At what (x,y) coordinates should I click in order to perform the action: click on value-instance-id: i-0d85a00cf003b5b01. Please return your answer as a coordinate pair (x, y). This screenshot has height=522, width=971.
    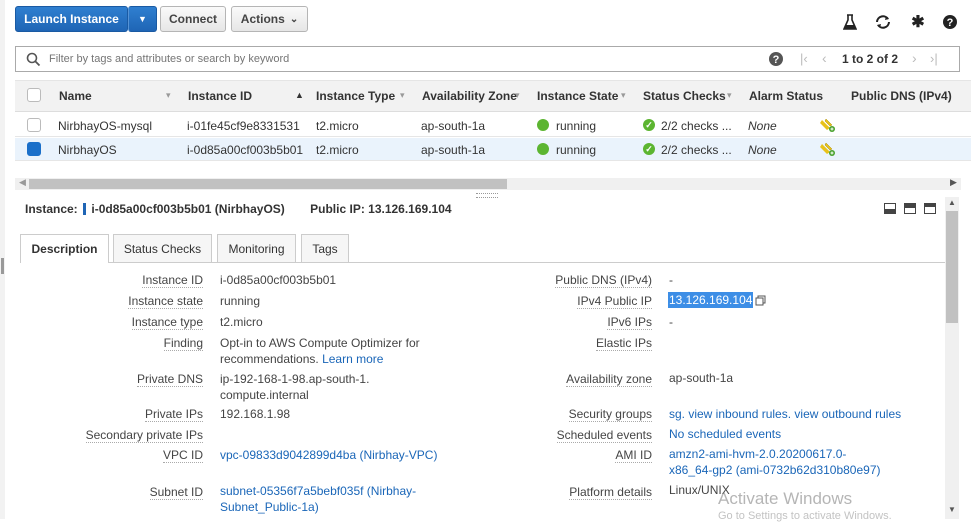
    Looking at the image, I should click on (278, 280).